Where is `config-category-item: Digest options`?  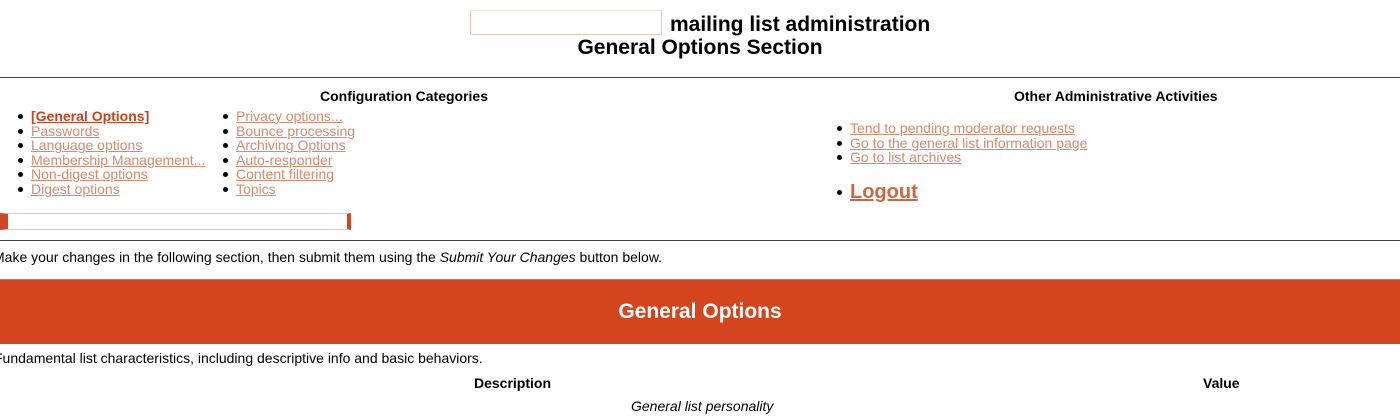
config-category-item: Digest options is located at coordinates (102, 189).